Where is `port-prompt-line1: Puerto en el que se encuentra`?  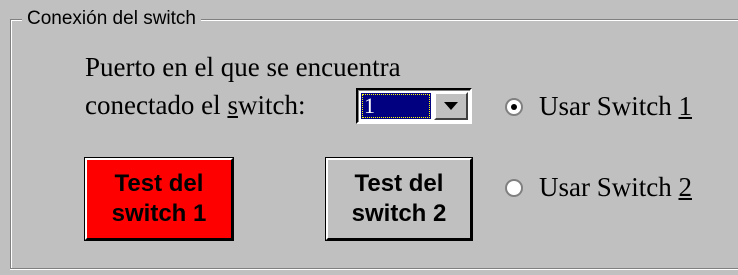
port-prompt-line1: Puerto en el que se encuentra is located at coordinates (243, 67).